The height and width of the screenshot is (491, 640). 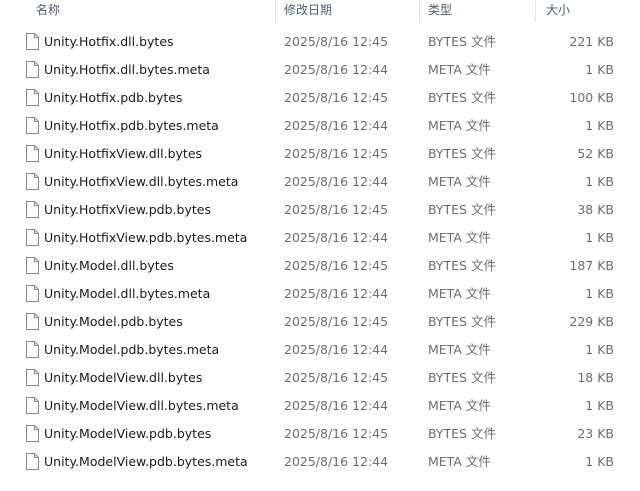 I want to click on file-name: Unity.Model.dll.bytes.meta, so click(x=127, y=293).